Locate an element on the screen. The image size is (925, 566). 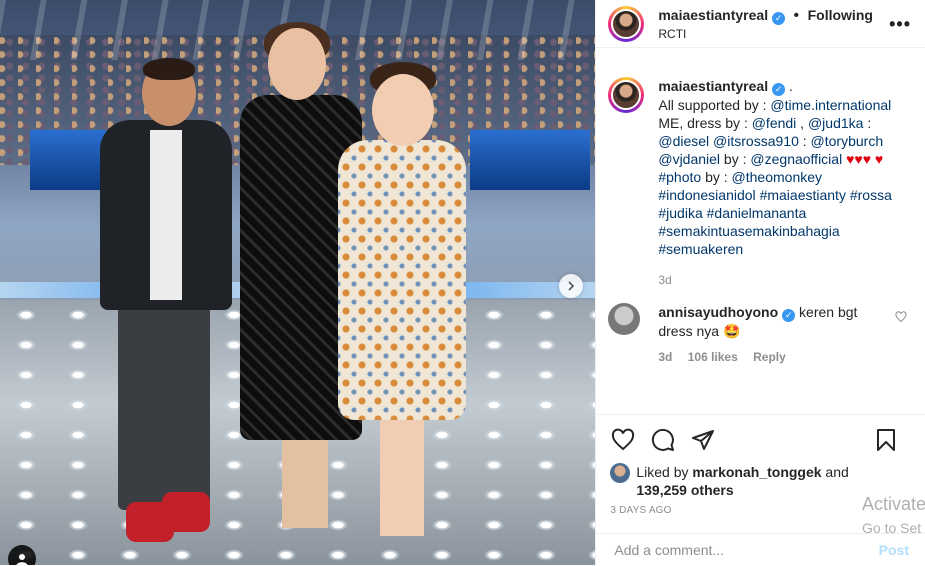
photo-person-dress is located at coordinates (402, 280).